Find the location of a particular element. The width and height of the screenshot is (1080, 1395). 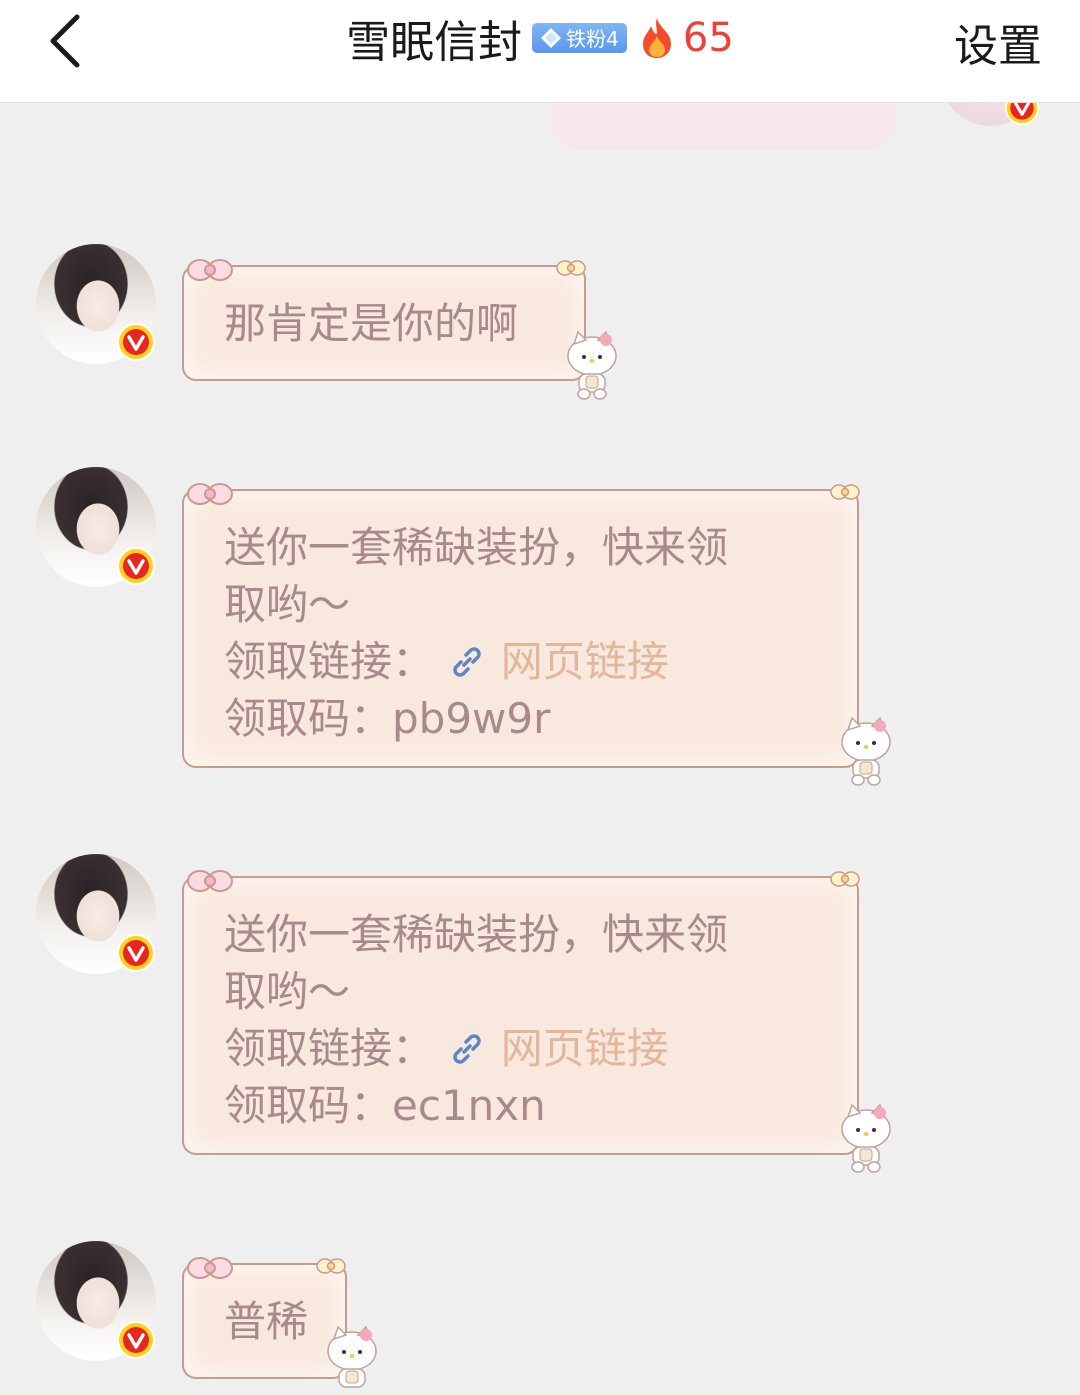

fan-level-badge: 铁粉4 is located at coordinates (579, 37).